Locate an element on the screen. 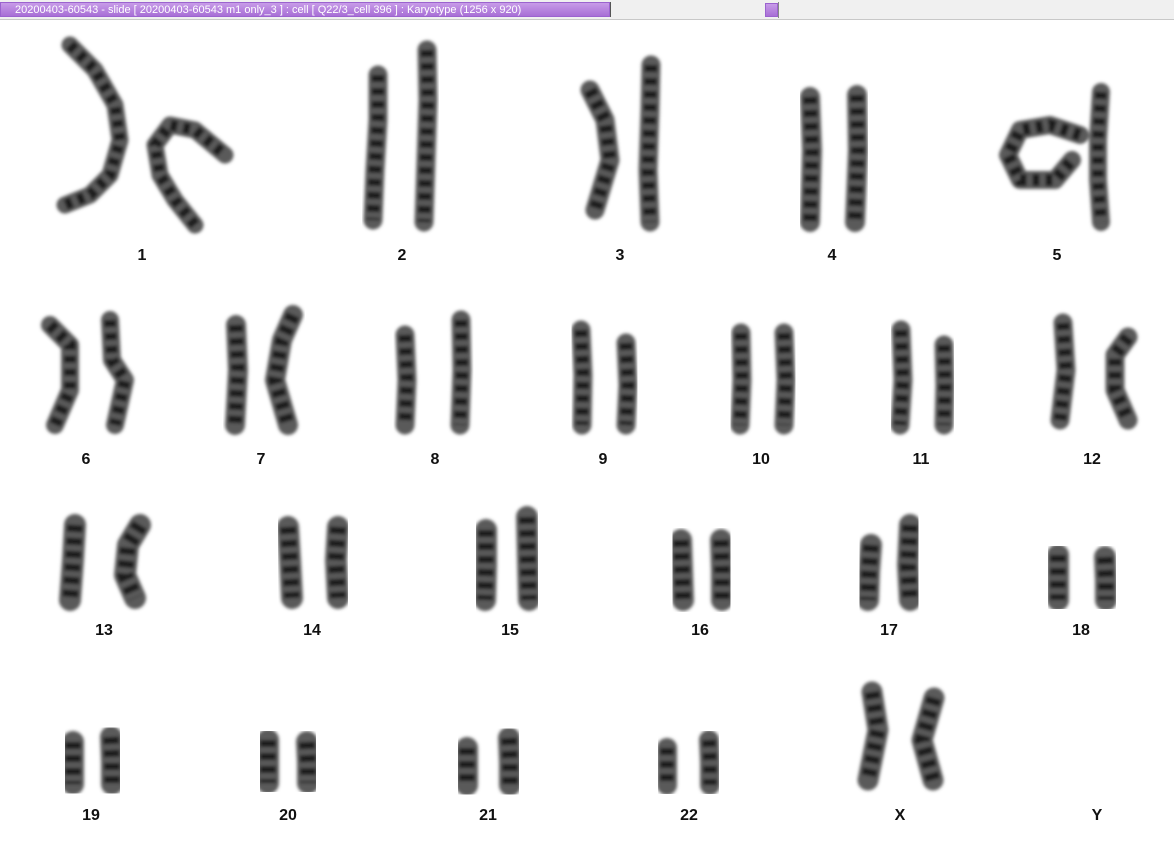  chromosome-label-3: 3 is located at coordinates (620, 255).